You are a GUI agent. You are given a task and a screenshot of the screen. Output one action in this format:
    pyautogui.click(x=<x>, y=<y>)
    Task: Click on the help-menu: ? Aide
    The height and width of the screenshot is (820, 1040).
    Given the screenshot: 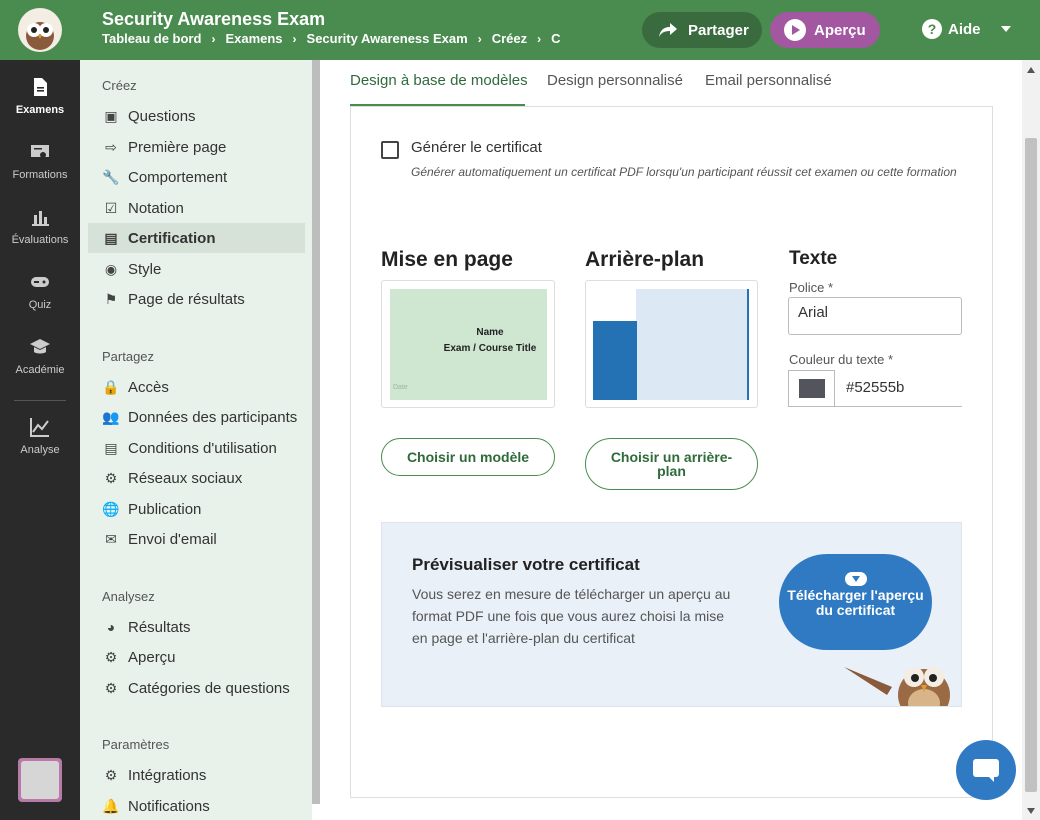 What is the action you would take?
    pyautogui.click(x=966, y=29)
    